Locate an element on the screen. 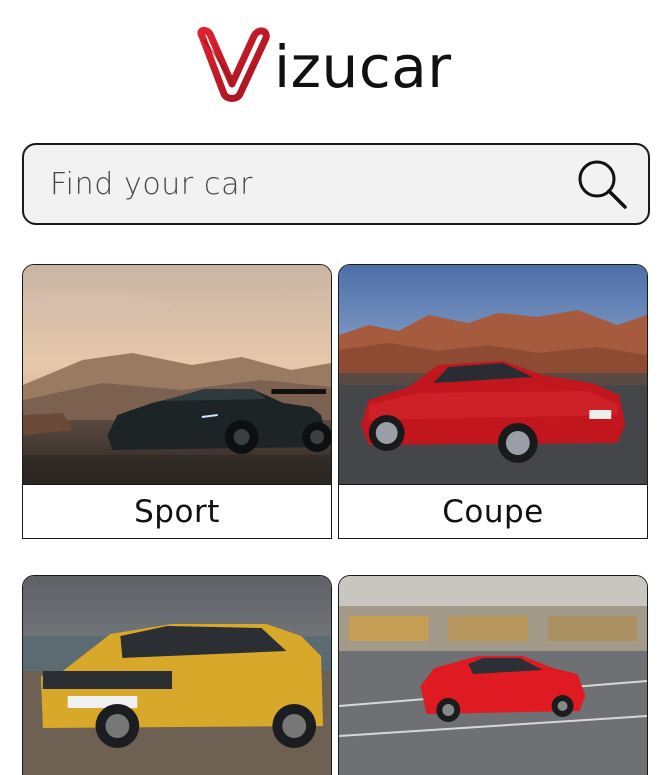 The height and width of the screenshot is (775, 666). category-label-coupe: Coupe is located at coordinates (493, 511).